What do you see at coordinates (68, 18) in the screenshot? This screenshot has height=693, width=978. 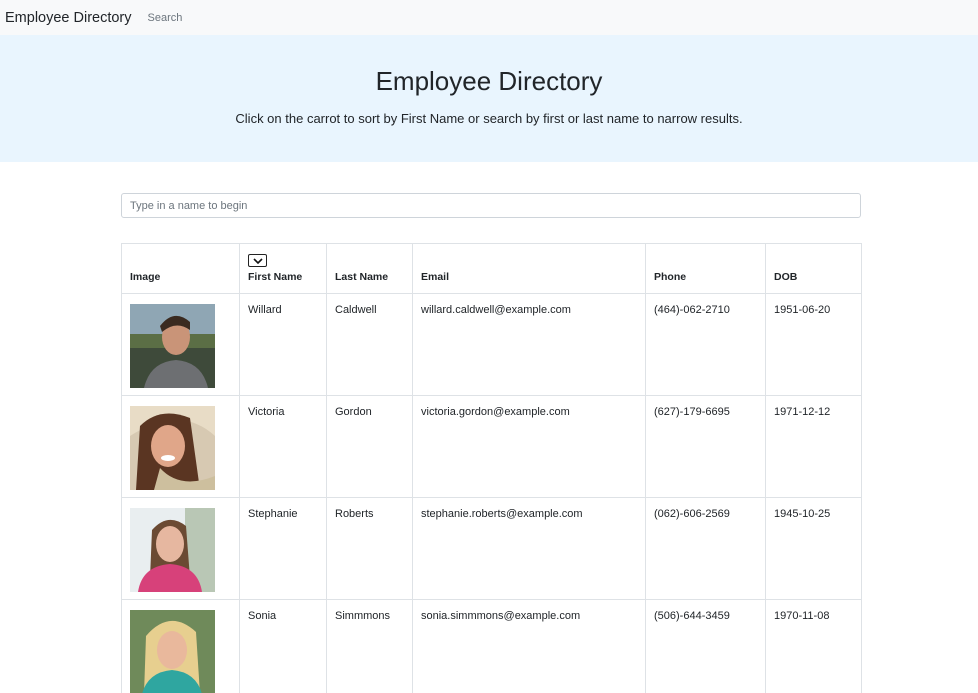 I see `nav-brand: Employee Directory` at bounding box center [68, 18].